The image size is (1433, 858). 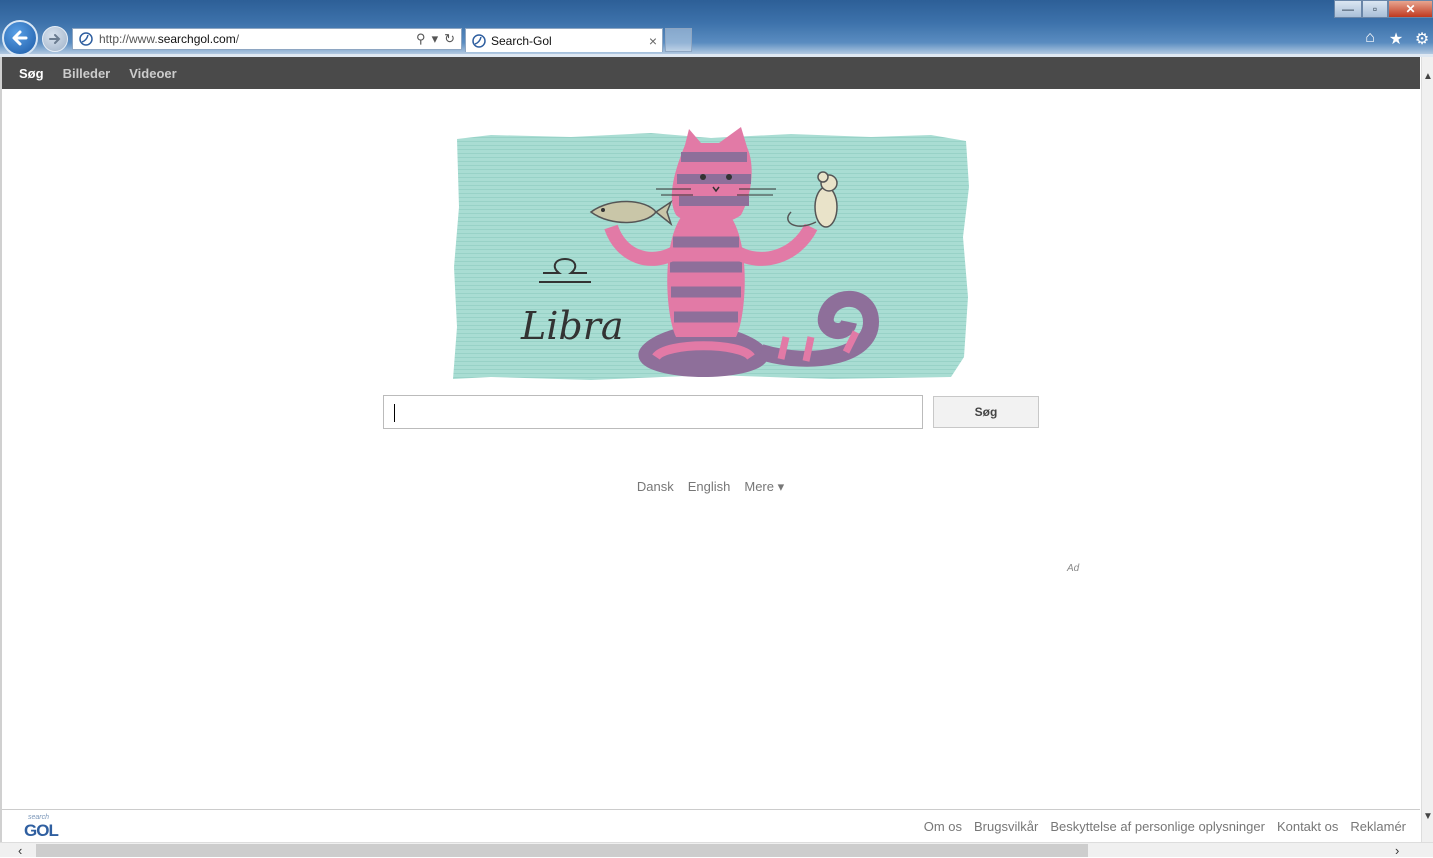 I want to click on minimize-button: —, so click(x=1348, y=9).